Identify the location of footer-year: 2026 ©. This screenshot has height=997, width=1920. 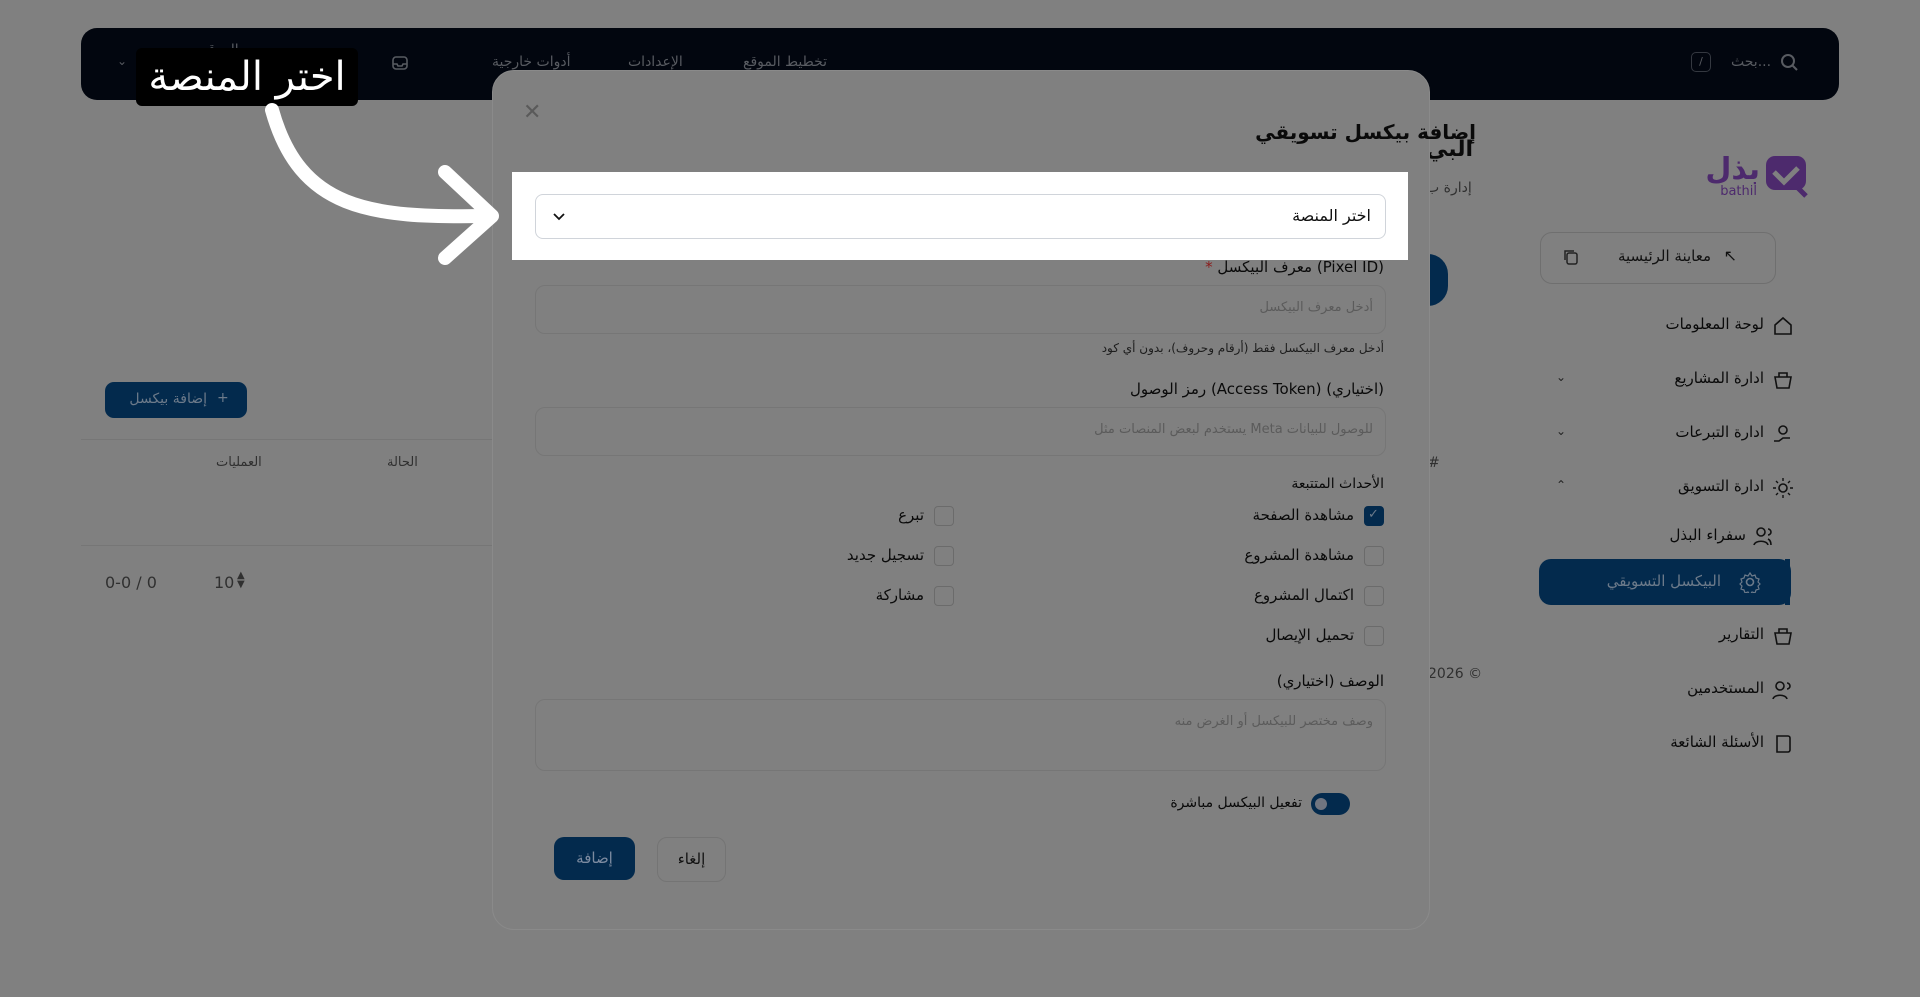
(1455, 674).